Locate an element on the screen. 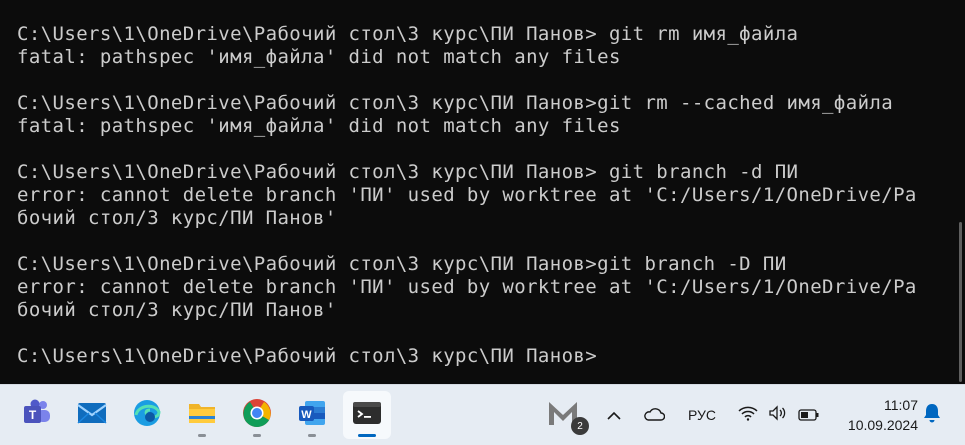  onedrive-cloud-icon is located at coordinates (654, 415).